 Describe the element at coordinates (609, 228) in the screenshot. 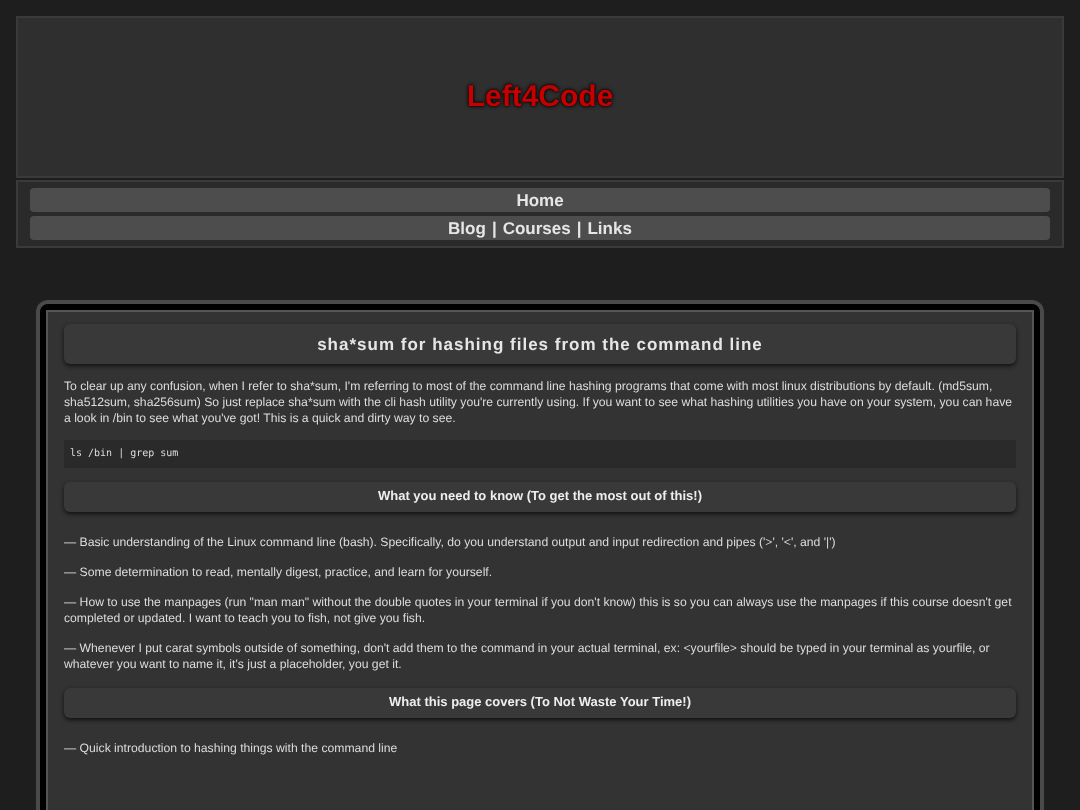

I see `nav-link: Links` at that location.